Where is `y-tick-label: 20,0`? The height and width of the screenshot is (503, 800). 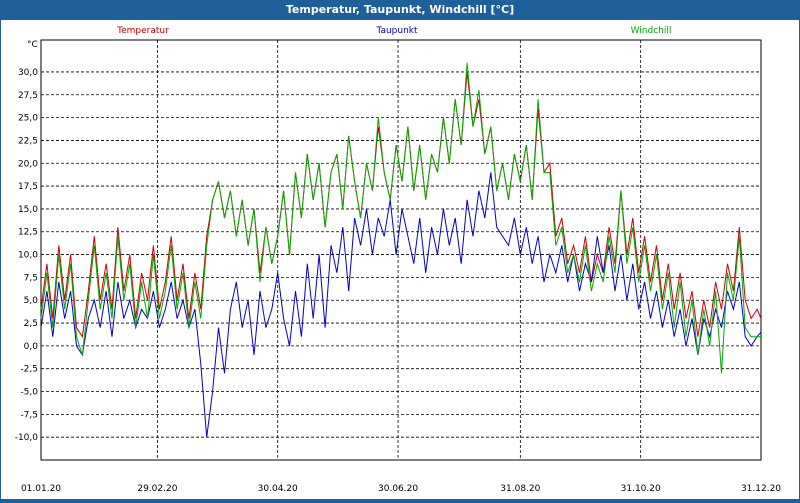
y-tick-label: 20,0 is located at coordinates (28, 164).